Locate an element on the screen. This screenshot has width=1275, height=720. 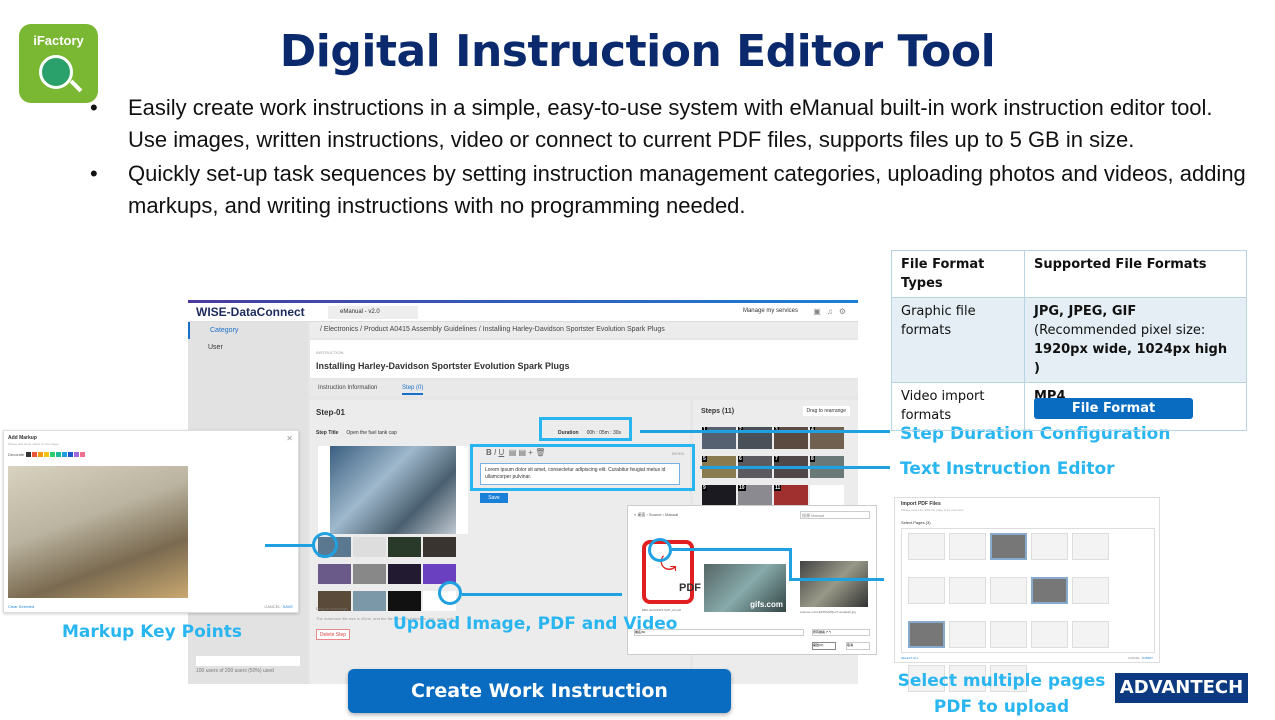
sidebar-item-user: User is located at coordinates (248, 347).